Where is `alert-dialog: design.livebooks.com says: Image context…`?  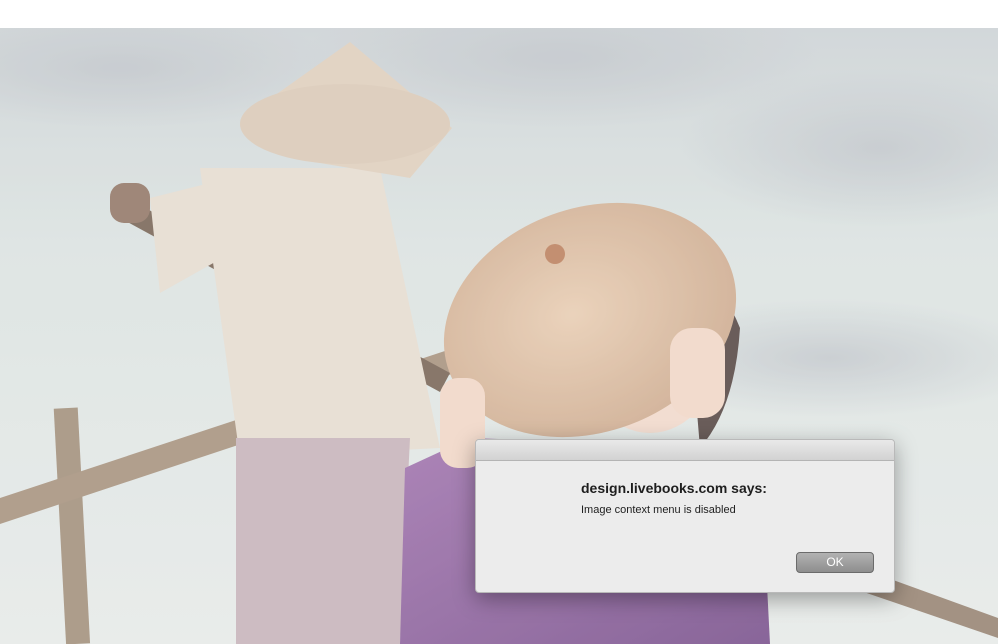
alert-dialog: design.livebooks.com says: Image context… is located at coordinates (685, 516).